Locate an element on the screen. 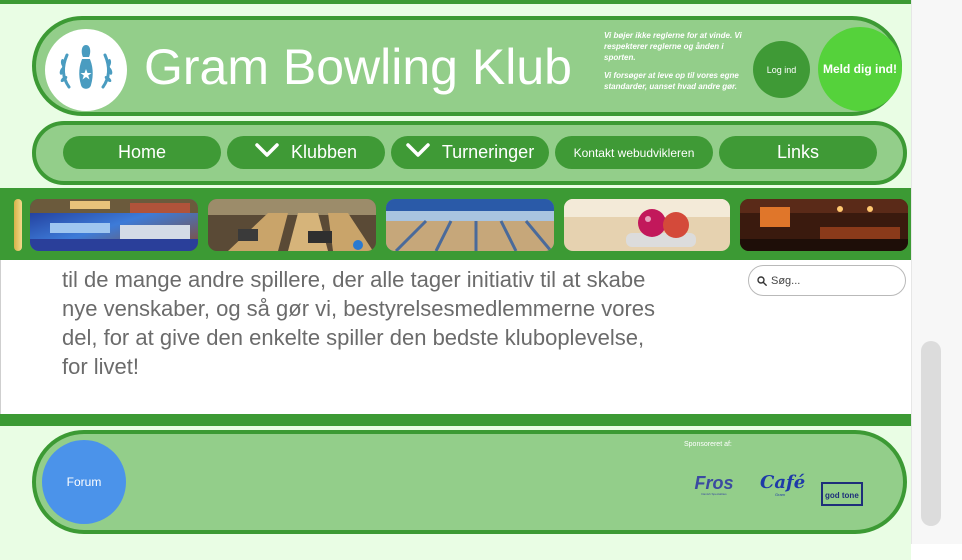 The width and height of the screenshot is (962, 560). scrollbar-corner is located at coordinates (936, 552).